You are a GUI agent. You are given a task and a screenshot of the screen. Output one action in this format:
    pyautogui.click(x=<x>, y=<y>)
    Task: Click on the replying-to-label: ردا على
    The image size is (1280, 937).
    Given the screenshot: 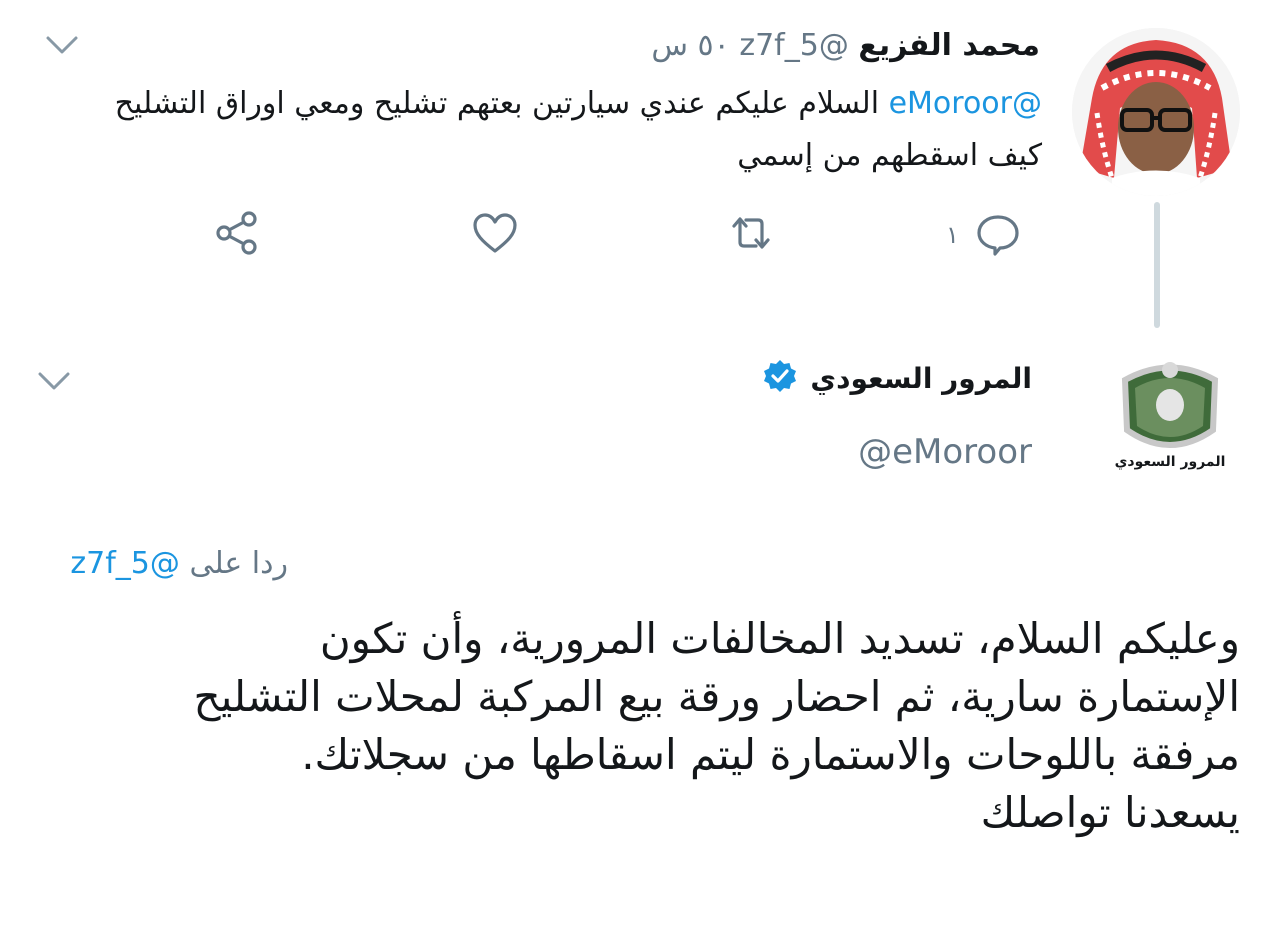 What is the action you would take?
    pyautogui.click(x=238, y=563)
    